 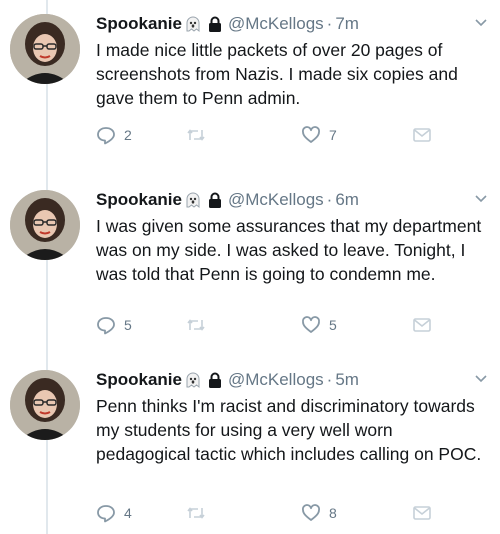 I want to click on timestamp: 5m, so click(x=347, y=380).